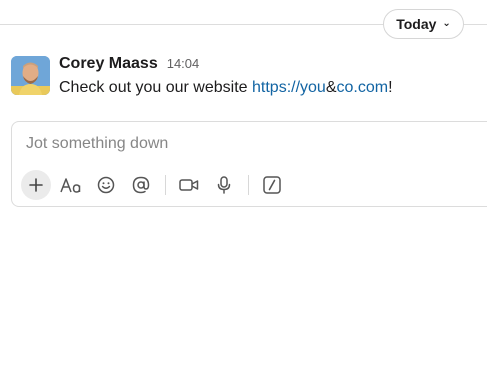 The width and height of the screenshot is (487, 389). What do you see at coordinates (446, 23) in the screenshot?
I see `chevron-down-icon: ⌄` at bounding box center [446, 23].